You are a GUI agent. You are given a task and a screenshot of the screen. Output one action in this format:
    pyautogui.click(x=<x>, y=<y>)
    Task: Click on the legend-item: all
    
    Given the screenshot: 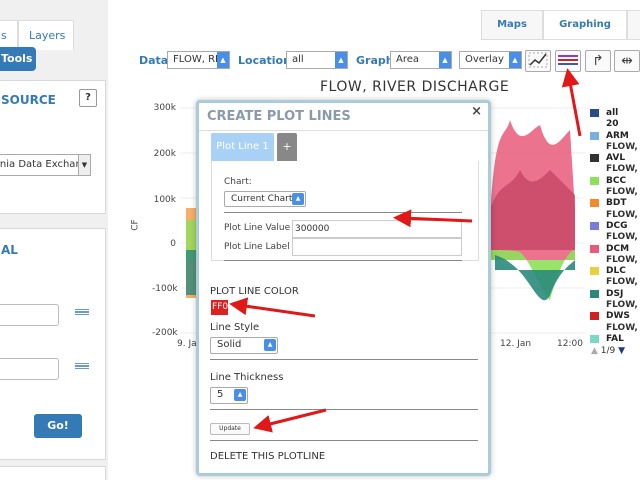 What is the action you would take?
    pyautogui.click(x=614, y=113)
    